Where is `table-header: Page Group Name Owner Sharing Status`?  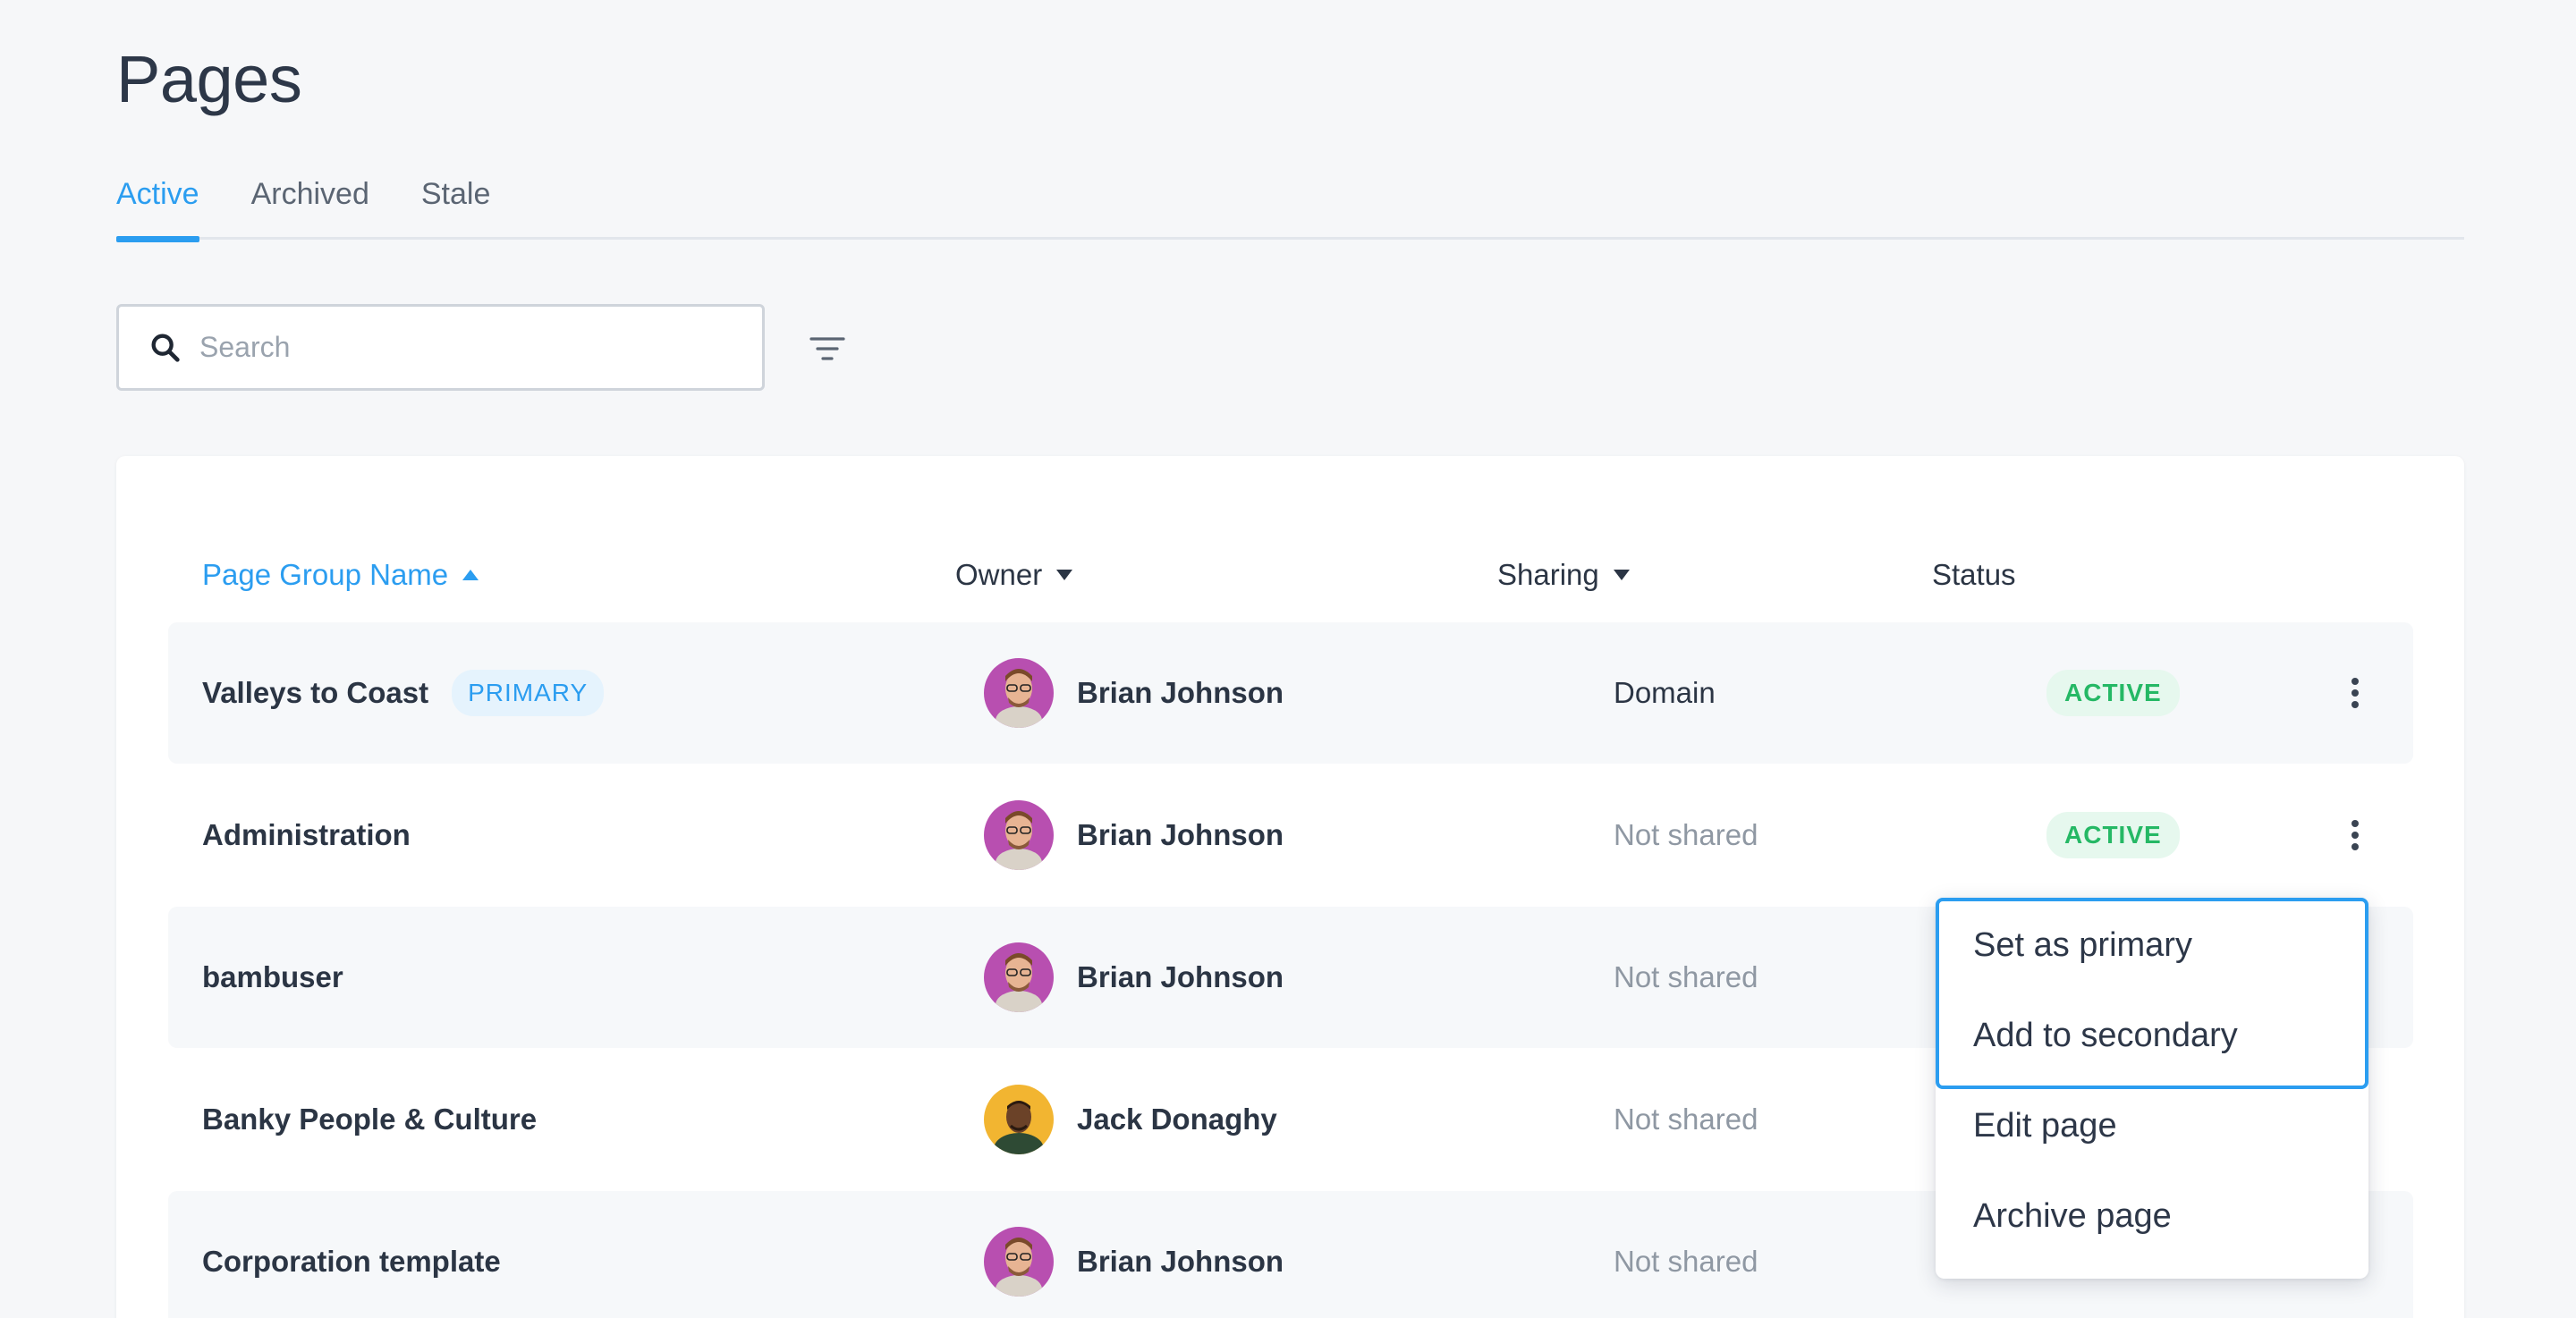
table-header: Page Group Name Owner Sharing Status is located at coordinates (1290, 575).